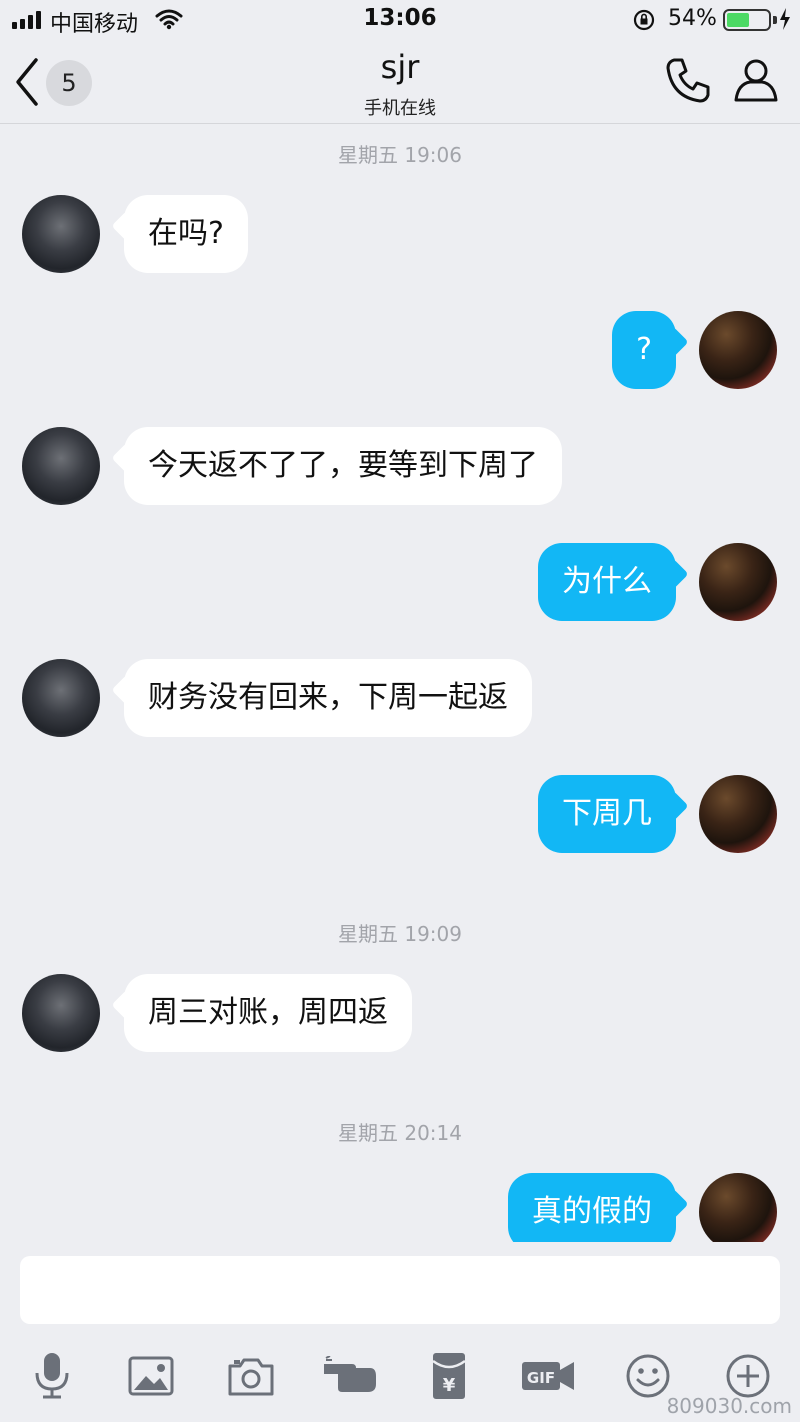 The image size is (800, 1422). Describe the element at coordinates (648, 1376) in the screenshot. I see `emoji-icon` at that location.